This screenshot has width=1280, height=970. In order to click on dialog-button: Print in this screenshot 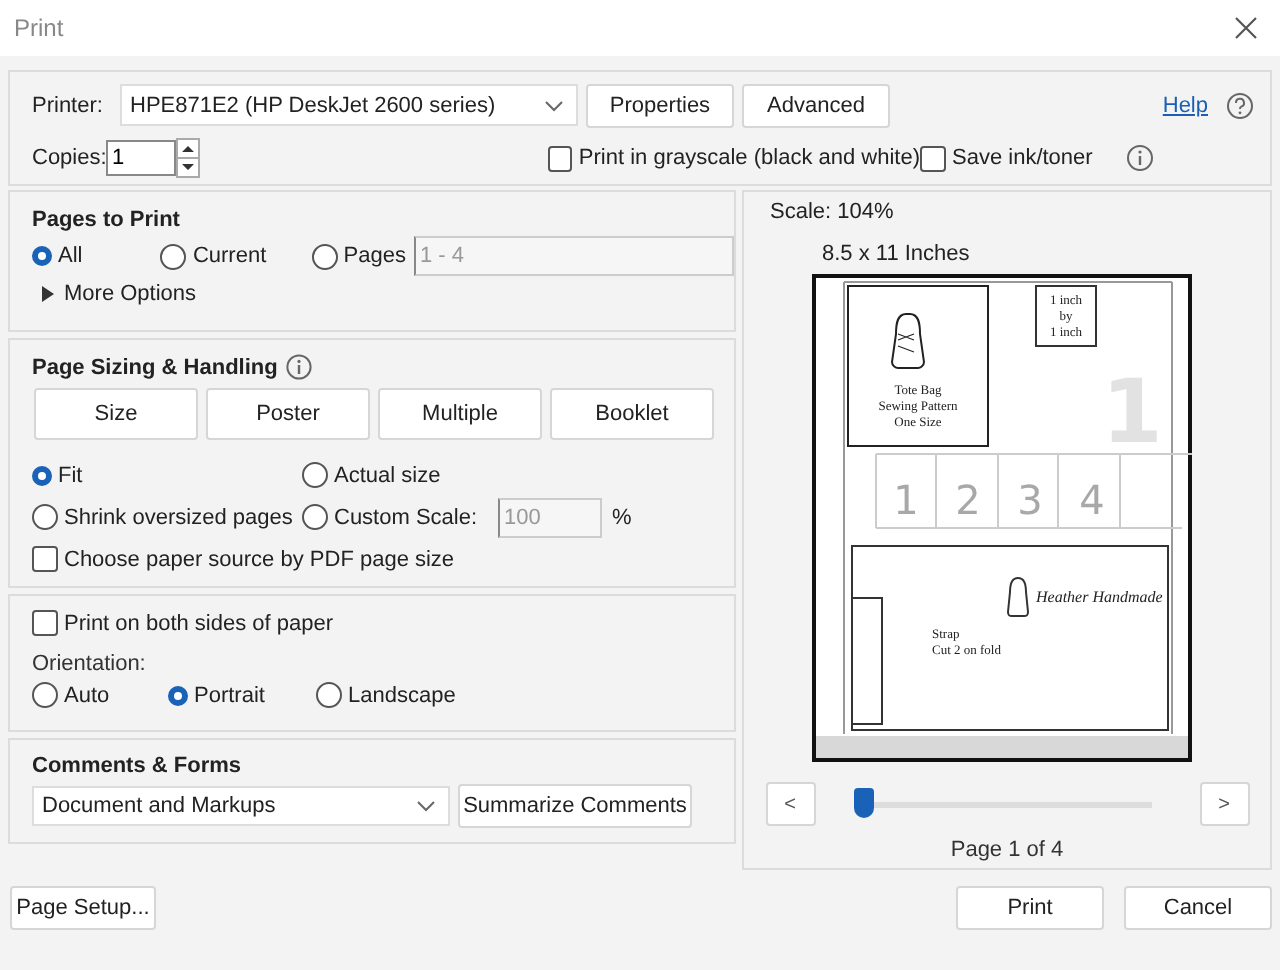, I will do `click(1030, 908)`.